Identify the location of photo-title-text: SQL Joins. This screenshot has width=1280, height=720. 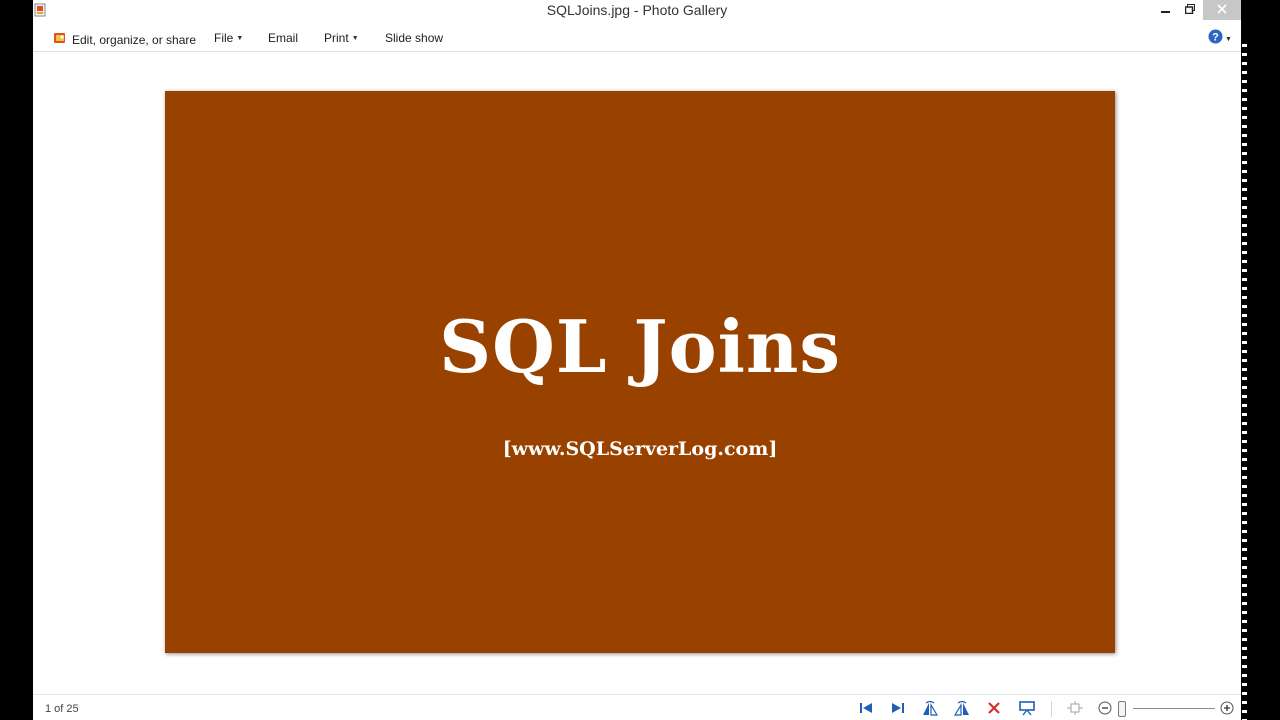
(640, 346).